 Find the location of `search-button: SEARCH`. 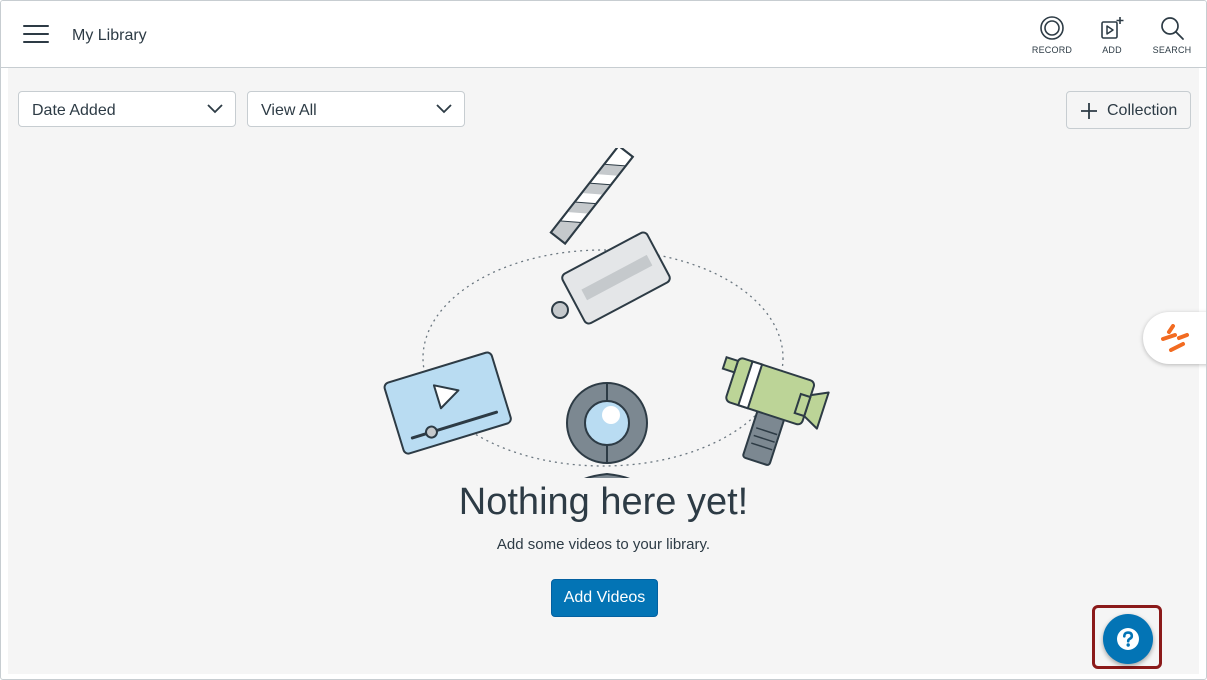

search-button: SEARCH is located at coordinates (1172, 38).